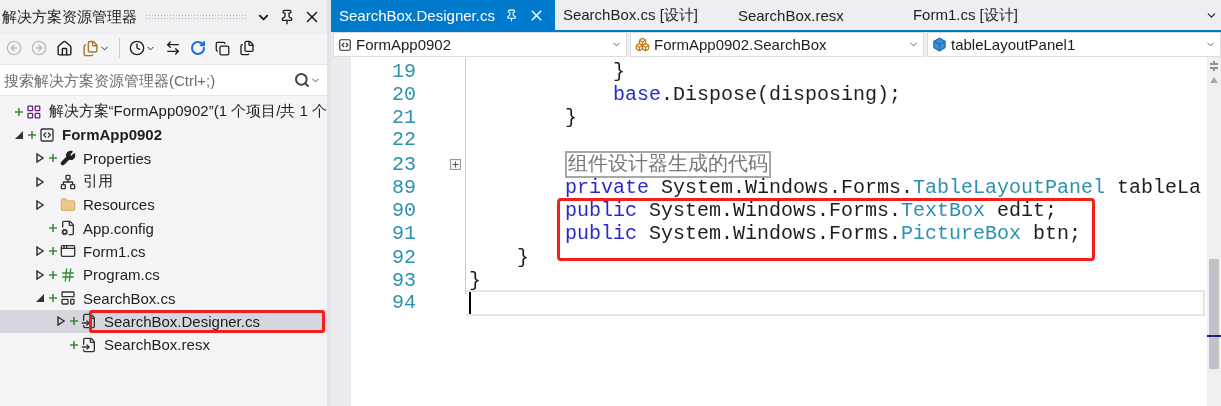 The height and width of the screenshot is (406, 1221). I want to click on navigation-dropdown: FormApp0902.SearchBox, so click(777, 44).